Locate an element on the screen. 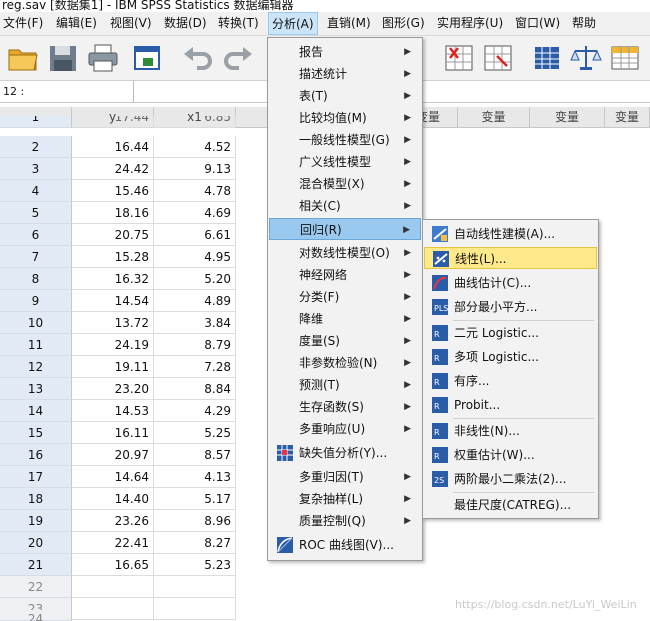  cell-y: 15.46 is located at coordinates (113, 191).